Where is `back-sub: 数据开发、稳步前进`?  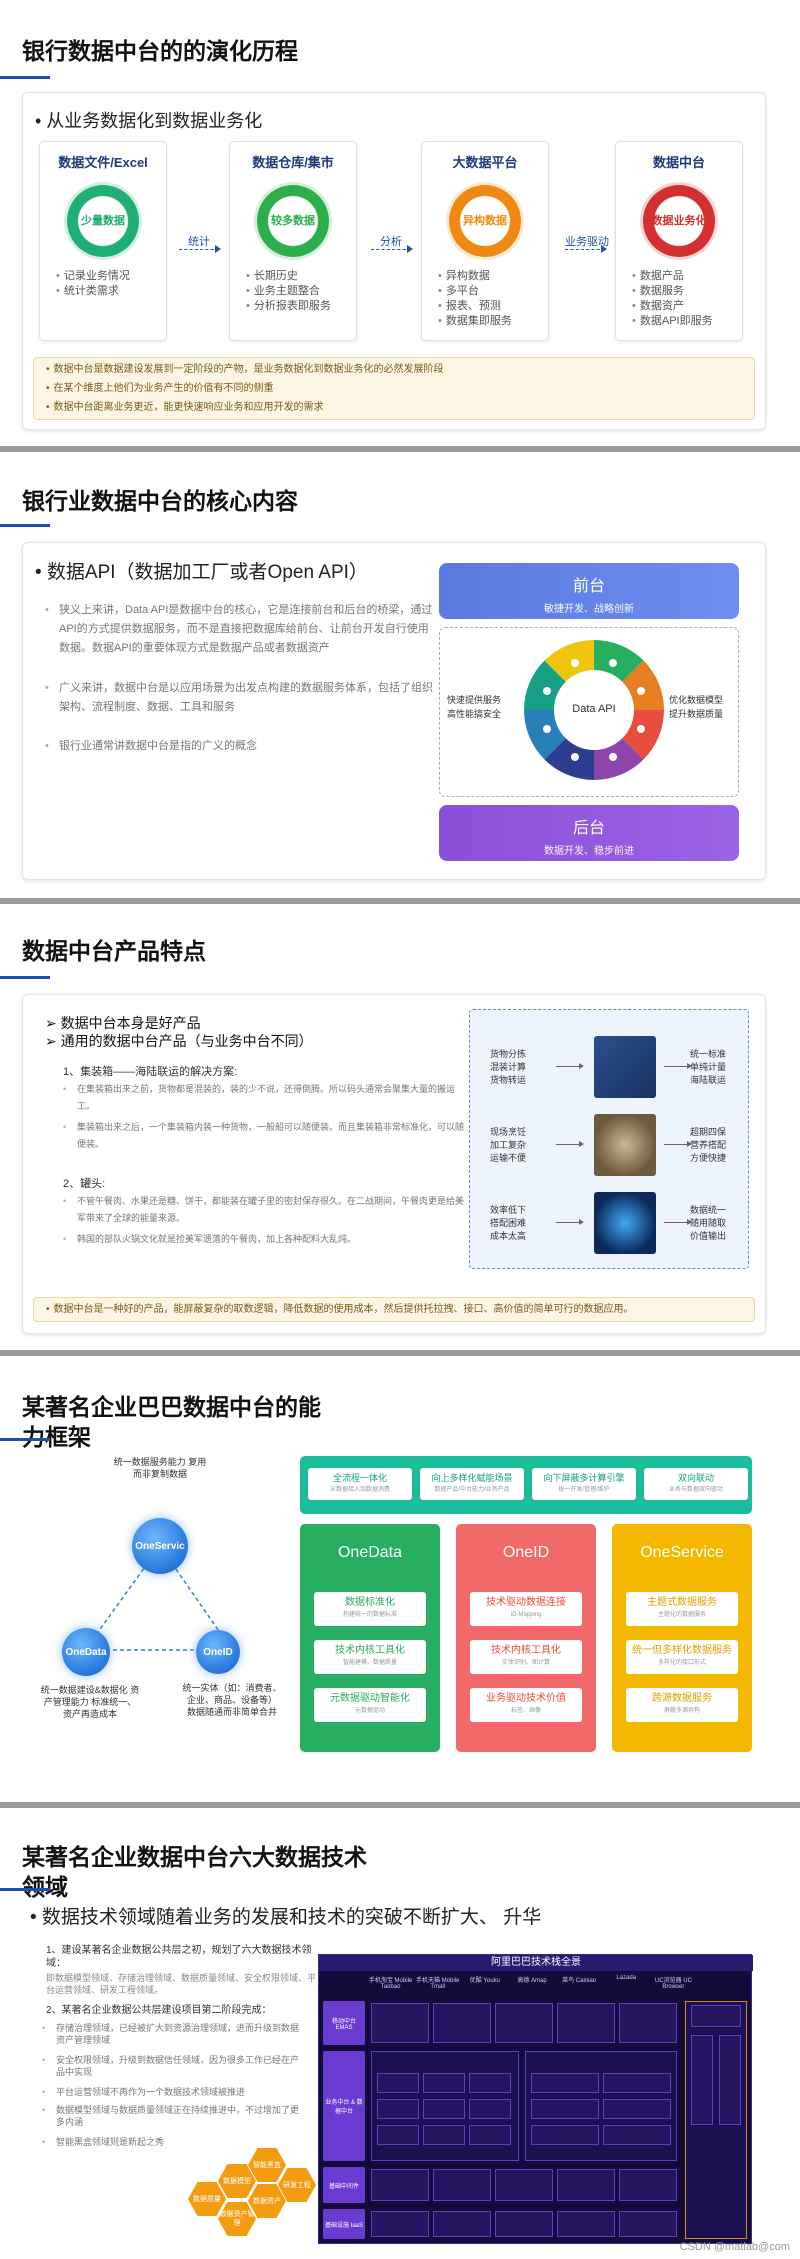
back-sub: 数据开发、稳步前进 is located at coordinates (589, 851).